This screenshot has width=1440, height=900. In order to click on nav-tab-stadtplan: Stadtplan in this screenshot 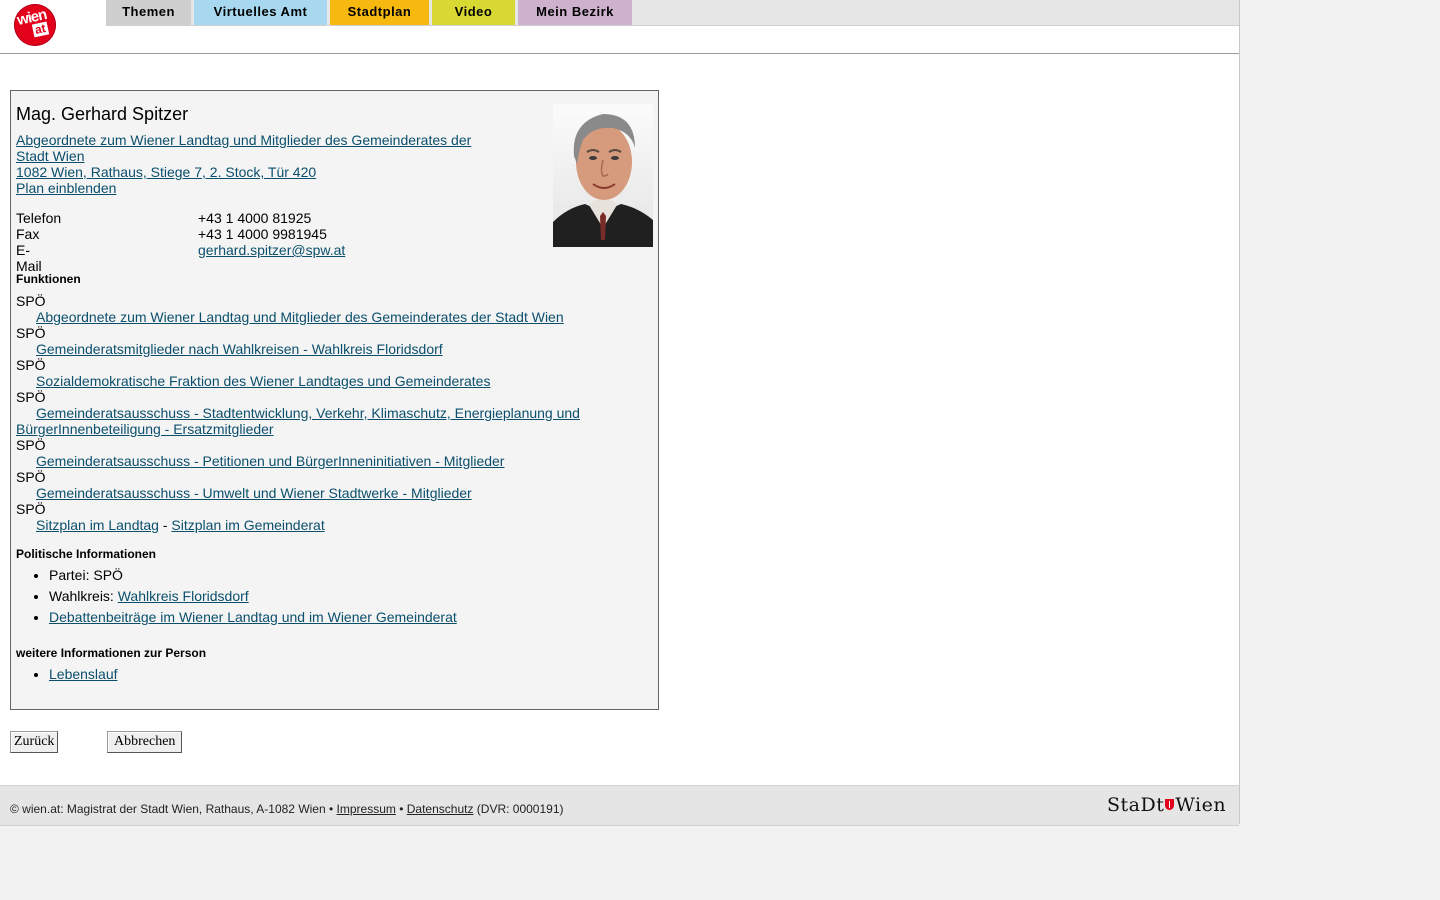, I will do `click(379, 12)`.